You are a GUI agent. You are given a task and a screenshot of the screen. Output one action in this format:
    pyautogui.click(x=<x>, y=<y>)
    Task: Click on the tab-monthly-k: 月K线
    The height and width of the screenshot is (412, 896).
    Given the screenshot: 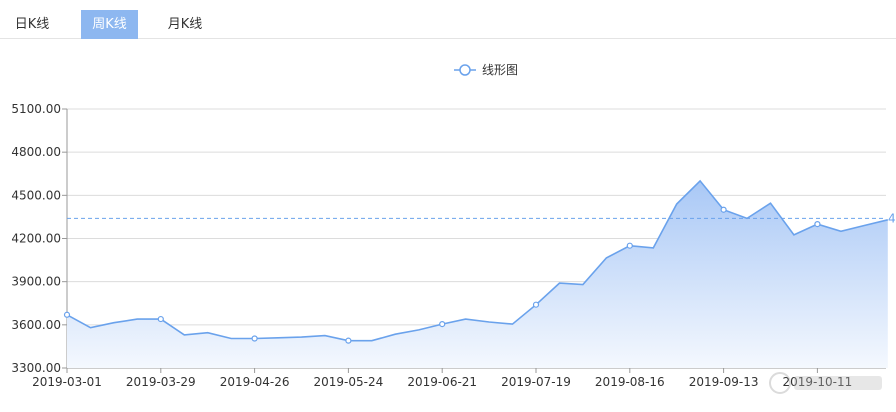 What is the action you would take?
    pyautogui.click(x=185, y=24)
    